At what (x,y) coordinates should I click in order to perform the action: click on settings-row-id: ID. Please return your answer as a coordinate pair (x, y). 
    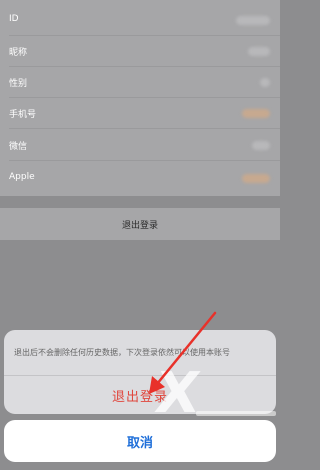
    Looking at the image, I should click on (140, 20).